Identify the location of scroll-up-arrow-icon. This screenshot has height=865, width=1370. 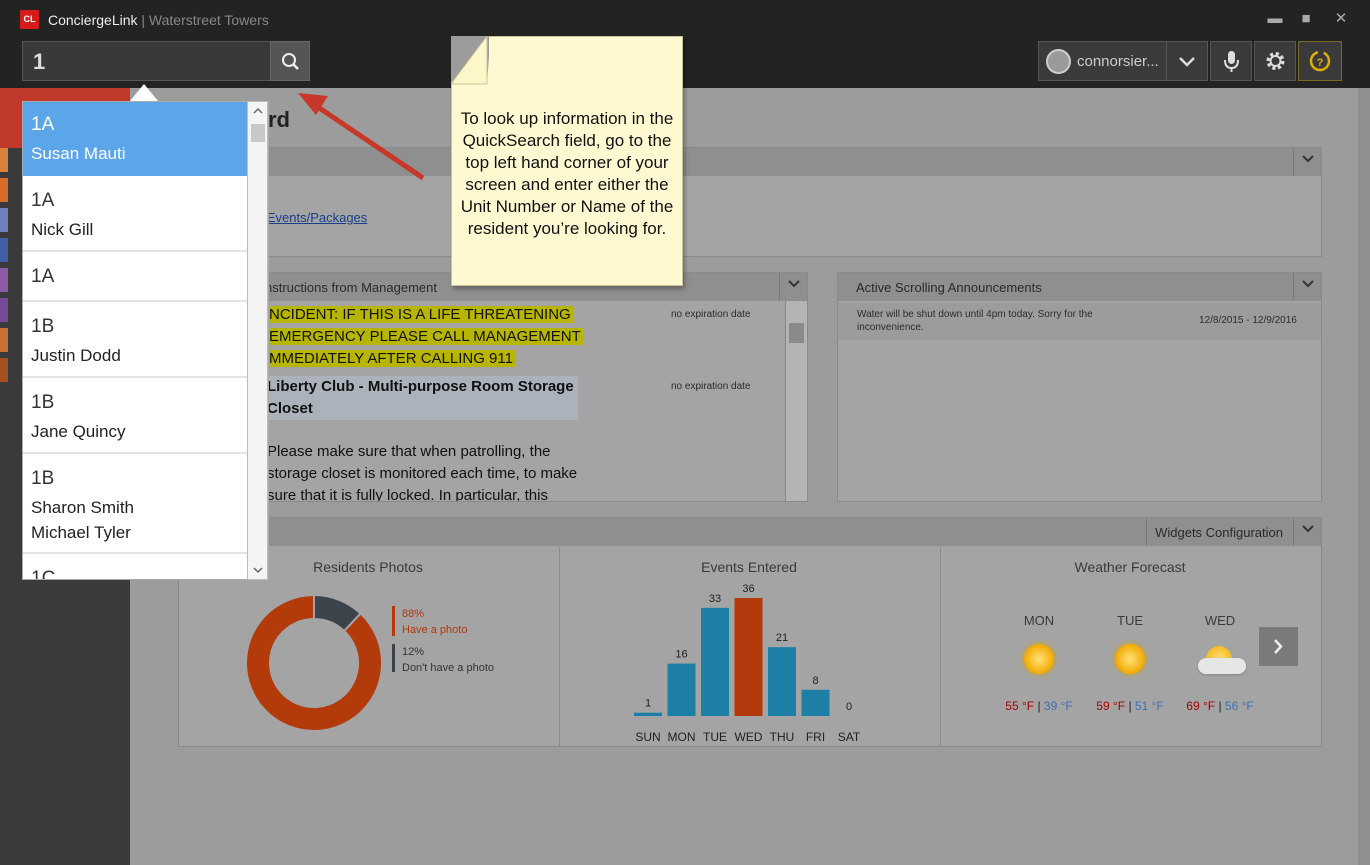
(258, 111).